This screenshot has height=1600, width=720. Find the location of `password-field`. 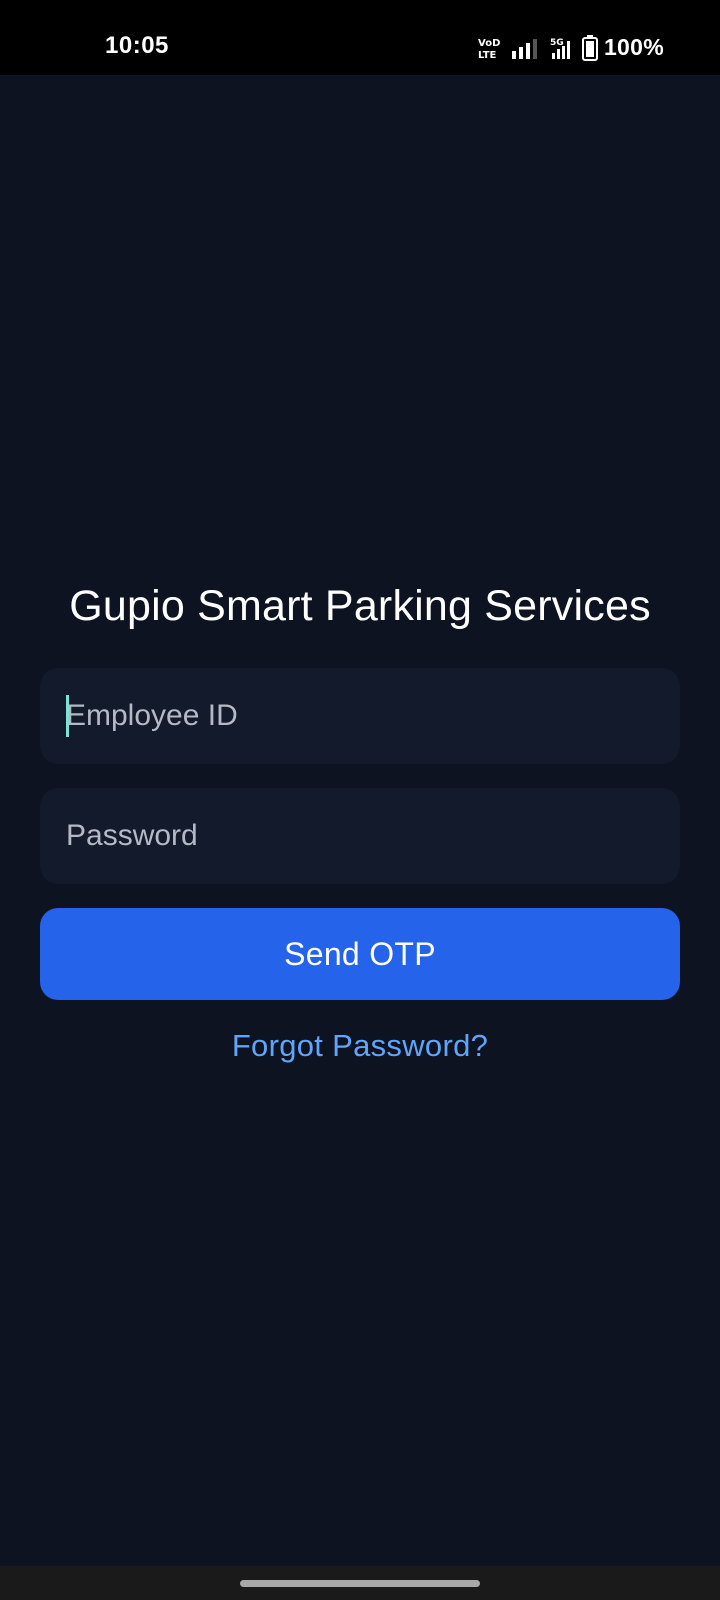

password-field is located at coordinates (360, 836).